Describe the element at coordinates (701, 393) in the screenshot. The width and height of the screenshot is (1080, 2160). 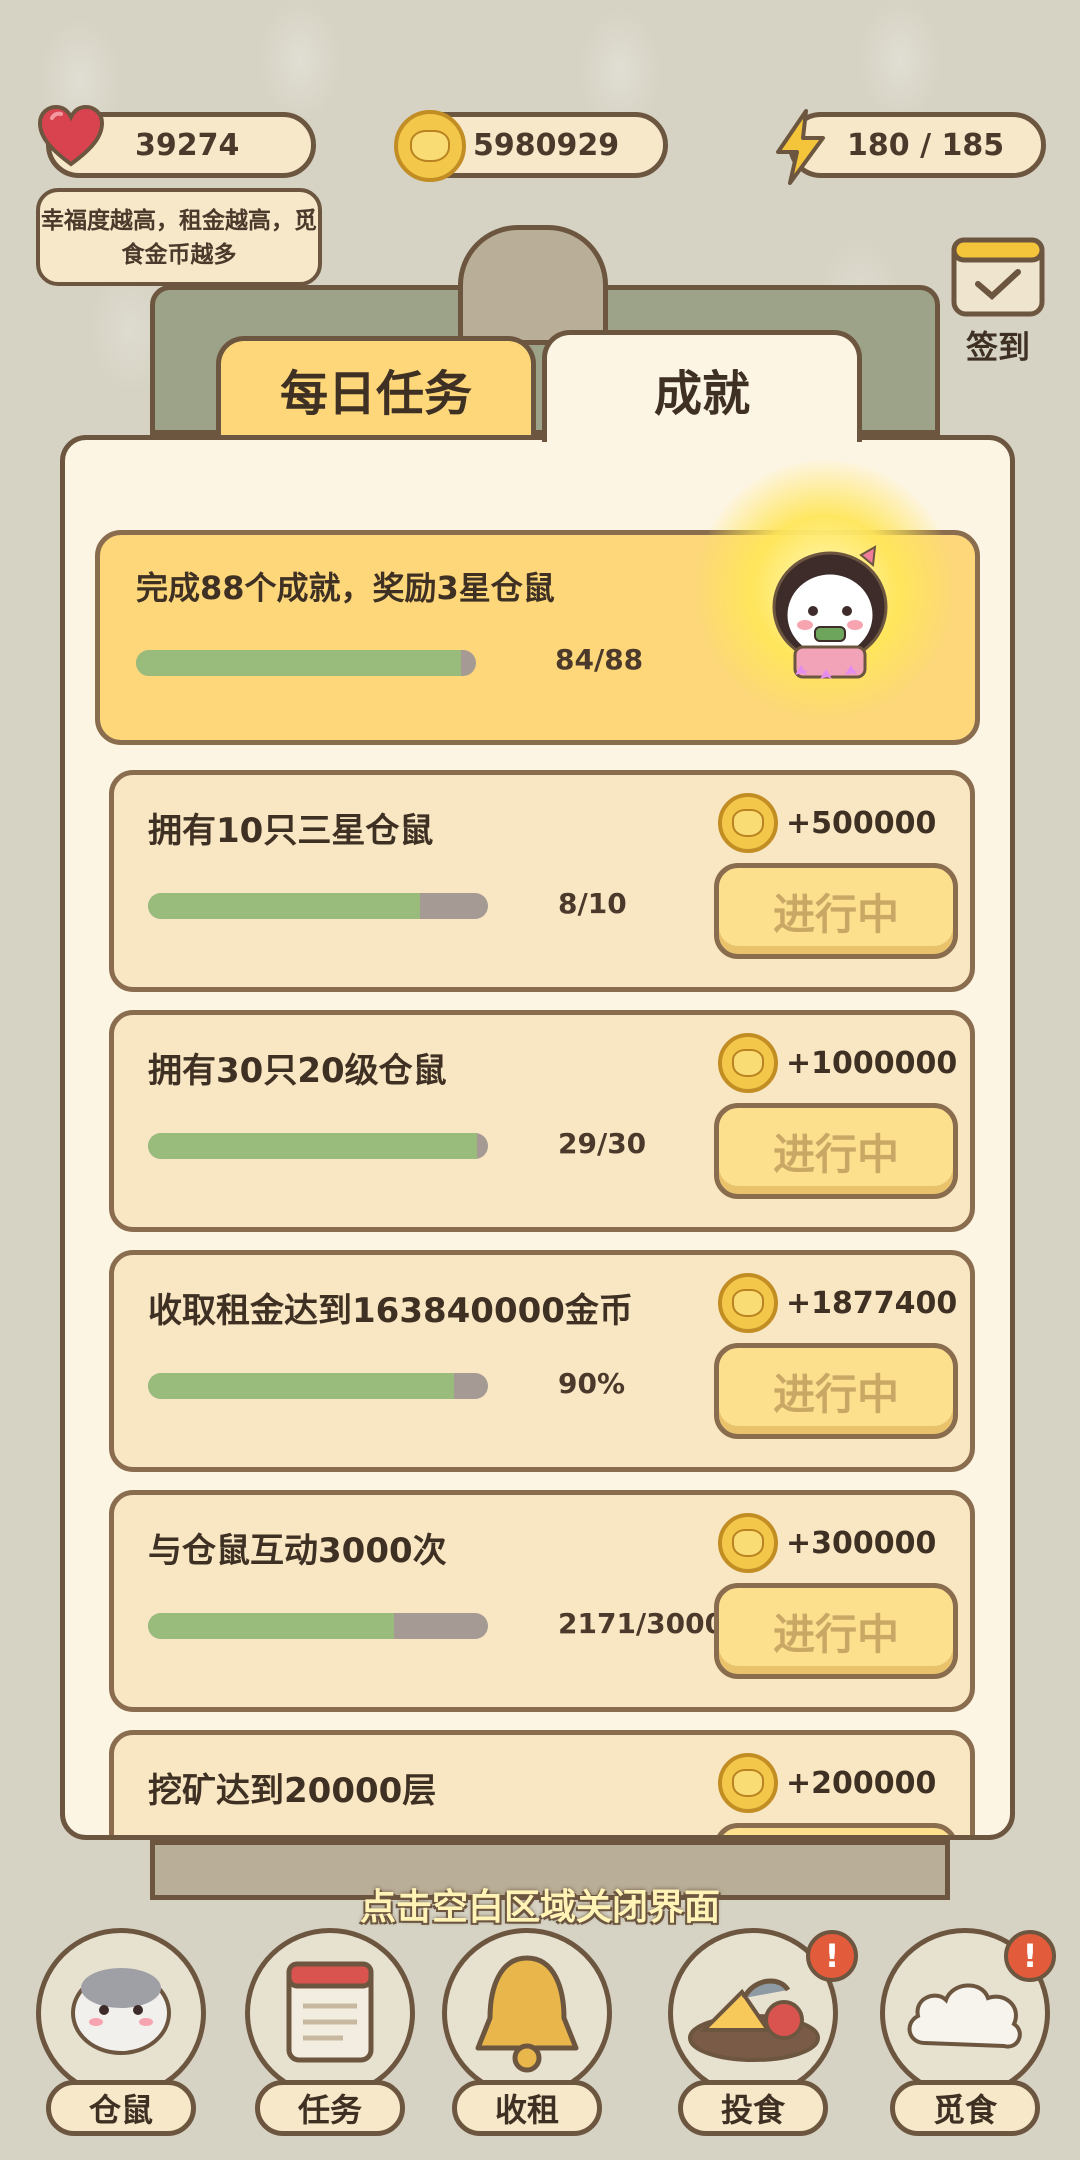
I see `tab-achievements-label: 成就` at that location.